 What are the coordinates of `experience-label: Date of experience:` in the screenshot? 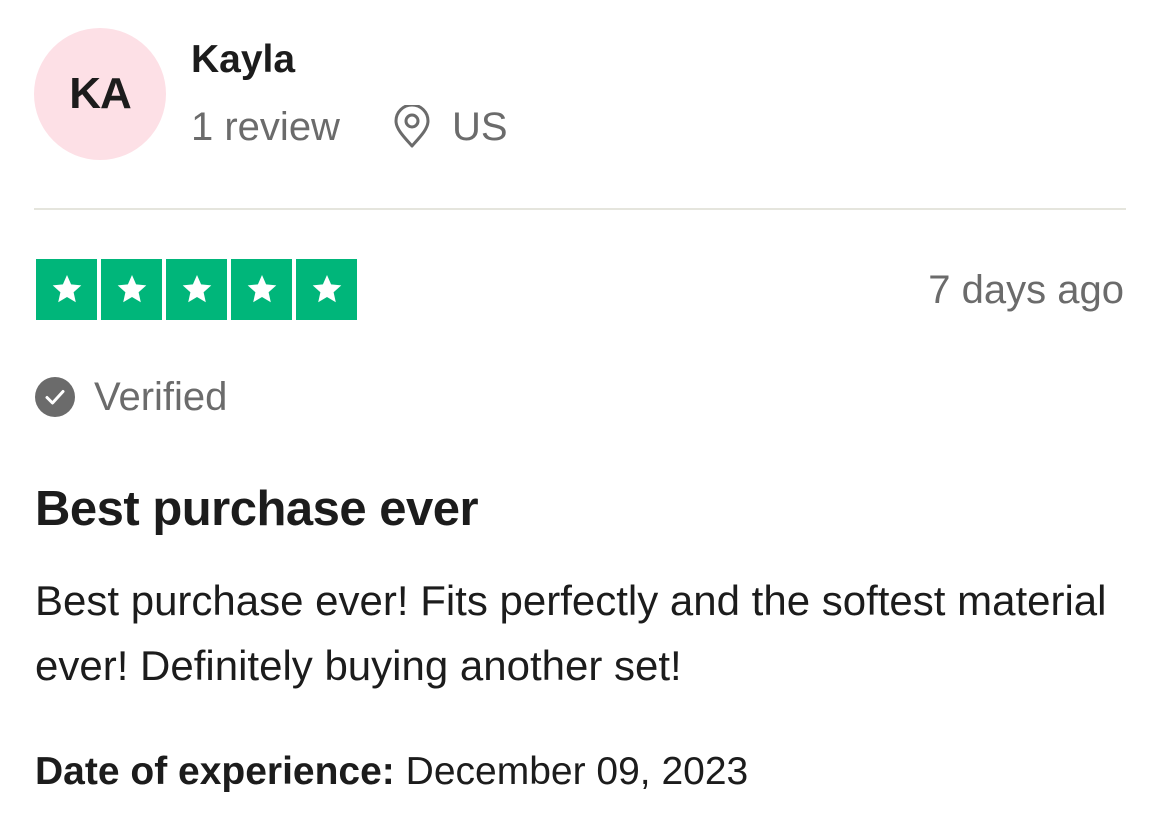 It's located at (215, 771).